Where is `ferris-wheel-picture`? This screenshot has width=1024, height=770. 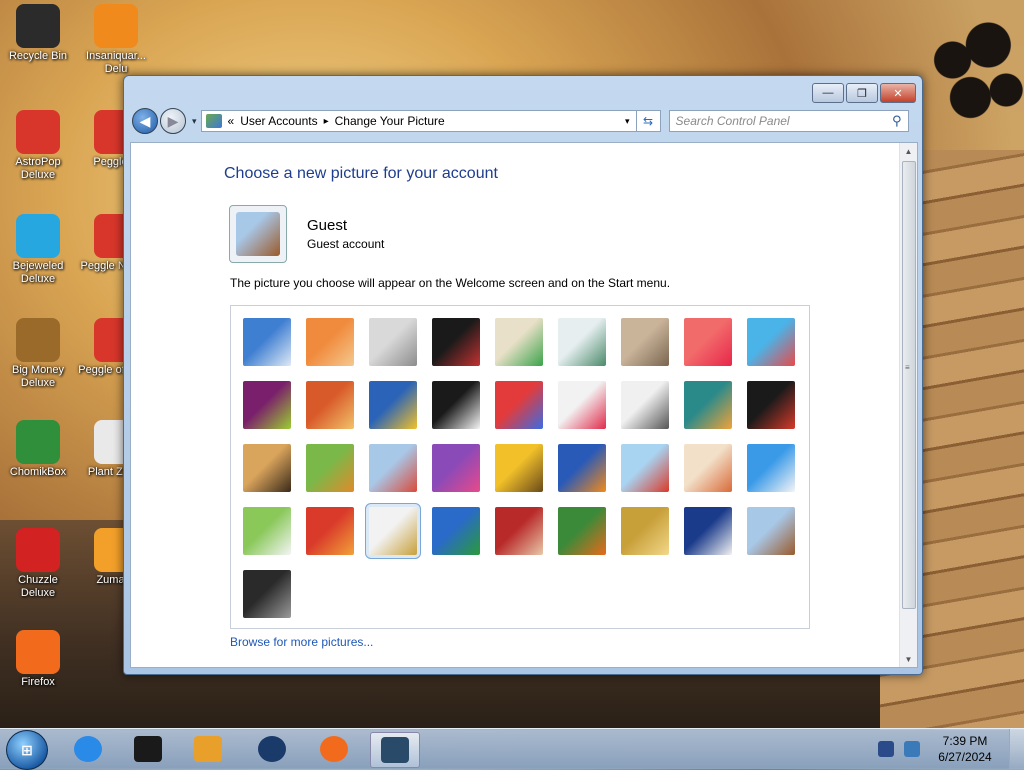
ferris-wheel-picture is located at coordinates (267, 342).